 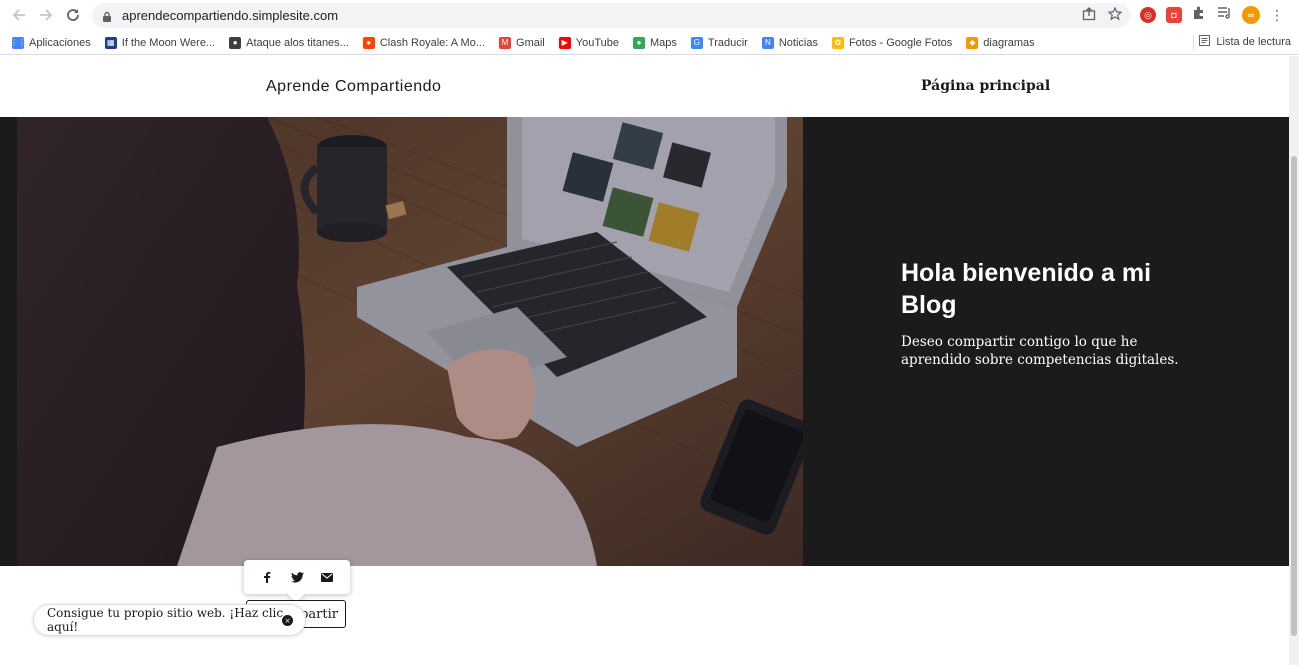 I want to click on nav-home-link: Página principal, so click(x=985, y=86).